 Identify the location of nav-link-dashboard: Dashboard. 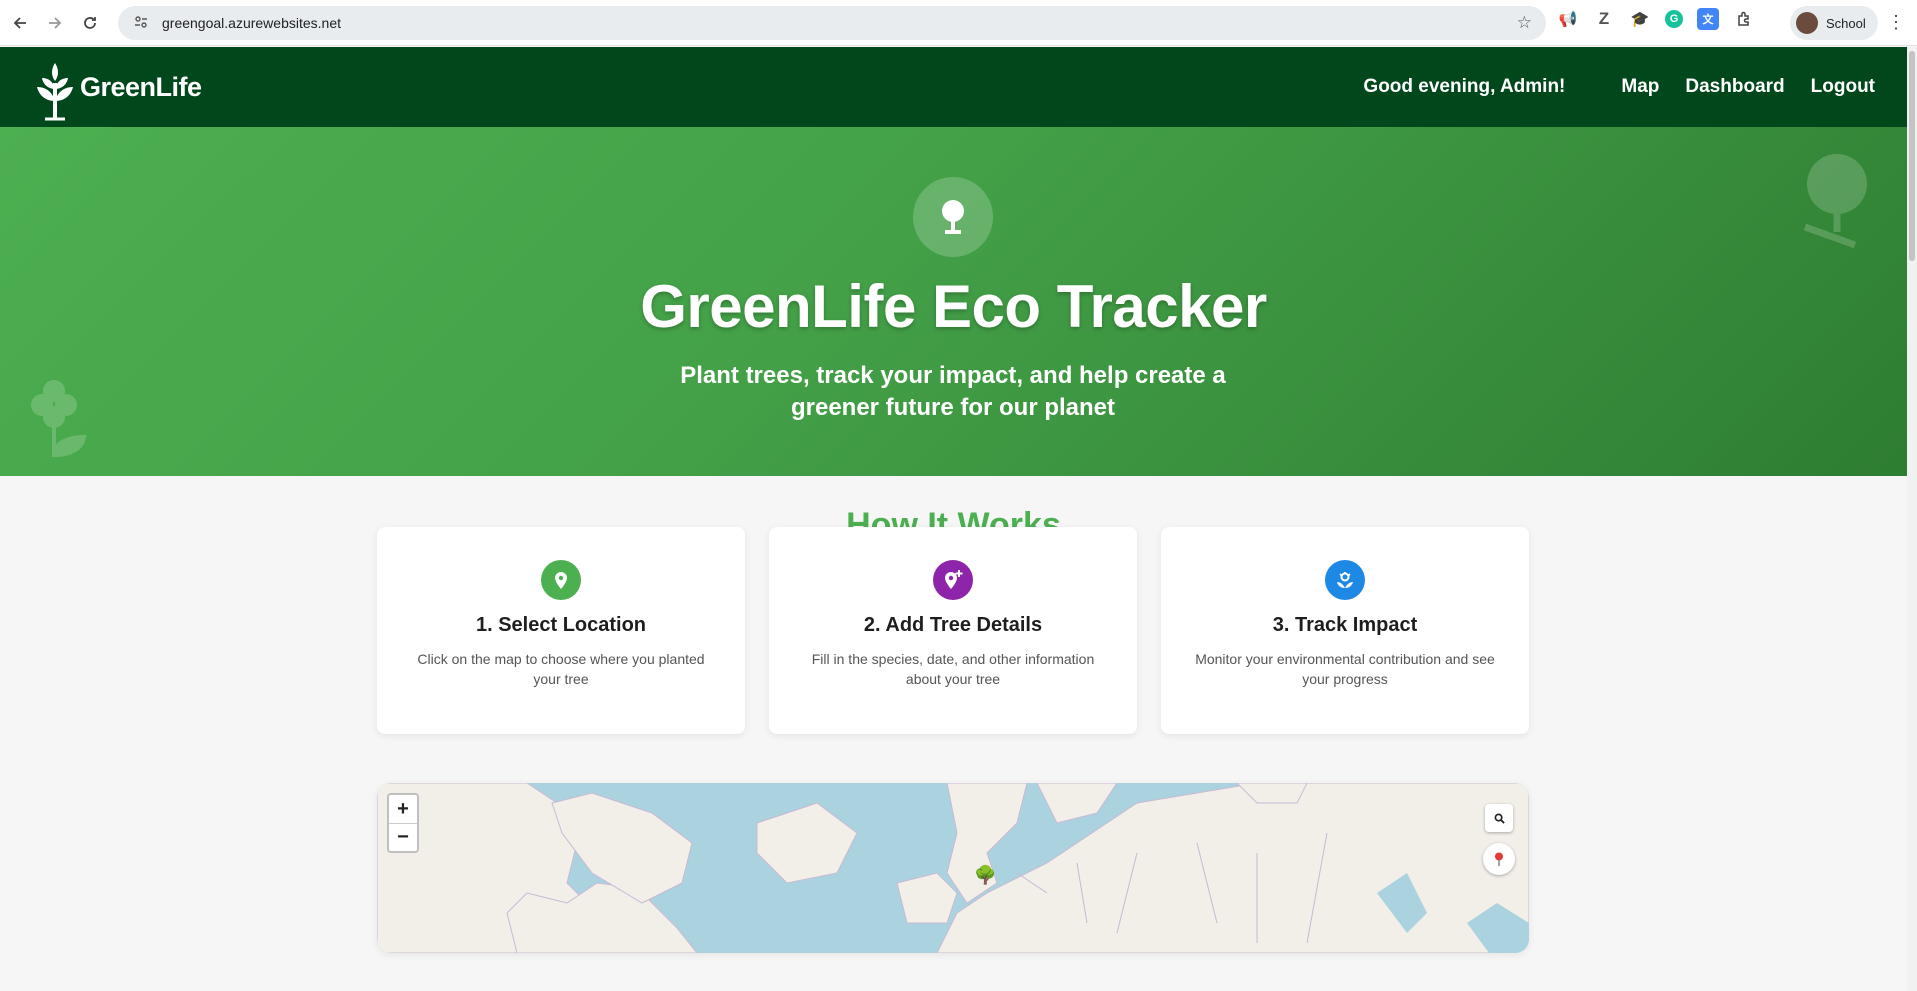
(1734, 87).